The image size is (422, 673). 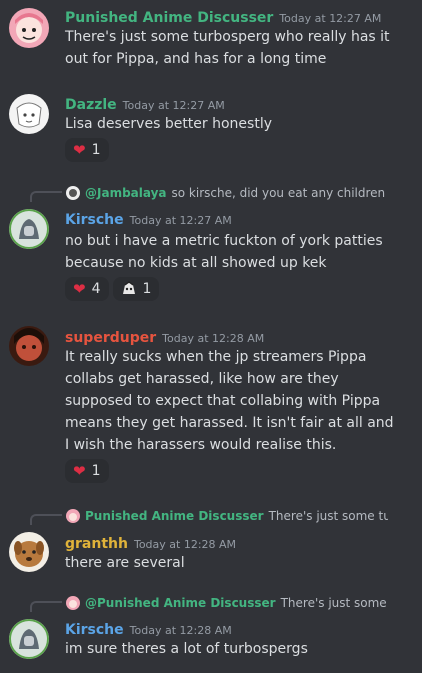 What do you see at coordinates (110, 338) in the screenshot?
I see `author-name: superduper` at bounding box center [110, 338].